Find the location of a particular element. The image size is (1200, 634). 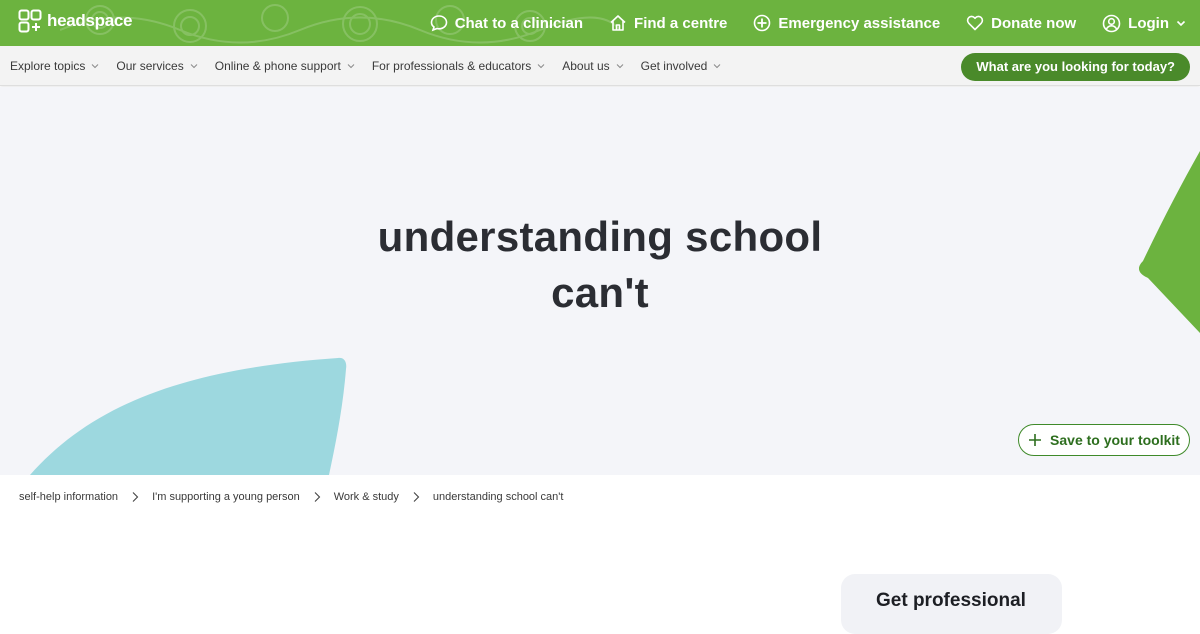

headspace-logo: headspace is located at coordinates (75, 21).